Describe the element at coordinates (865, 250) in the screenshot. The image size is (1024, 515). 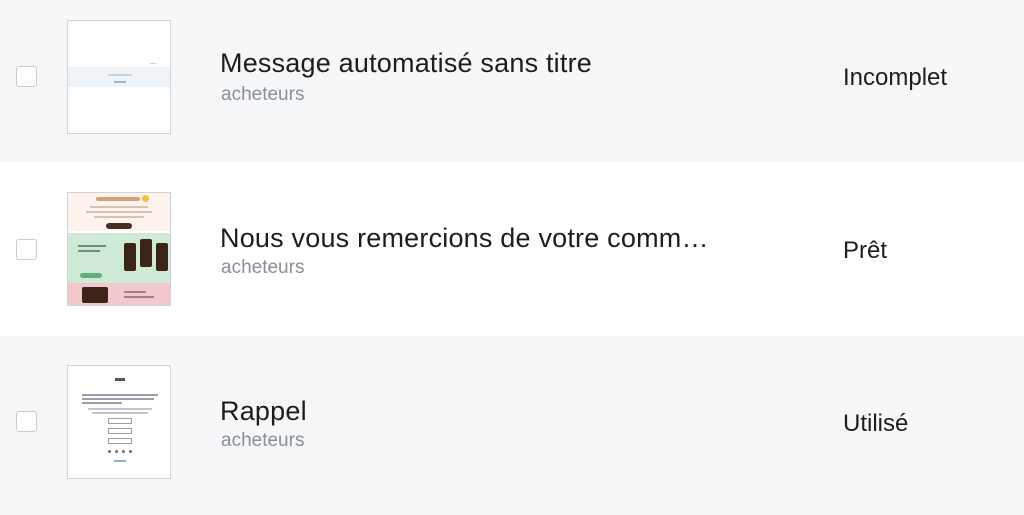
I see `status-badge: Prêt` at that location.